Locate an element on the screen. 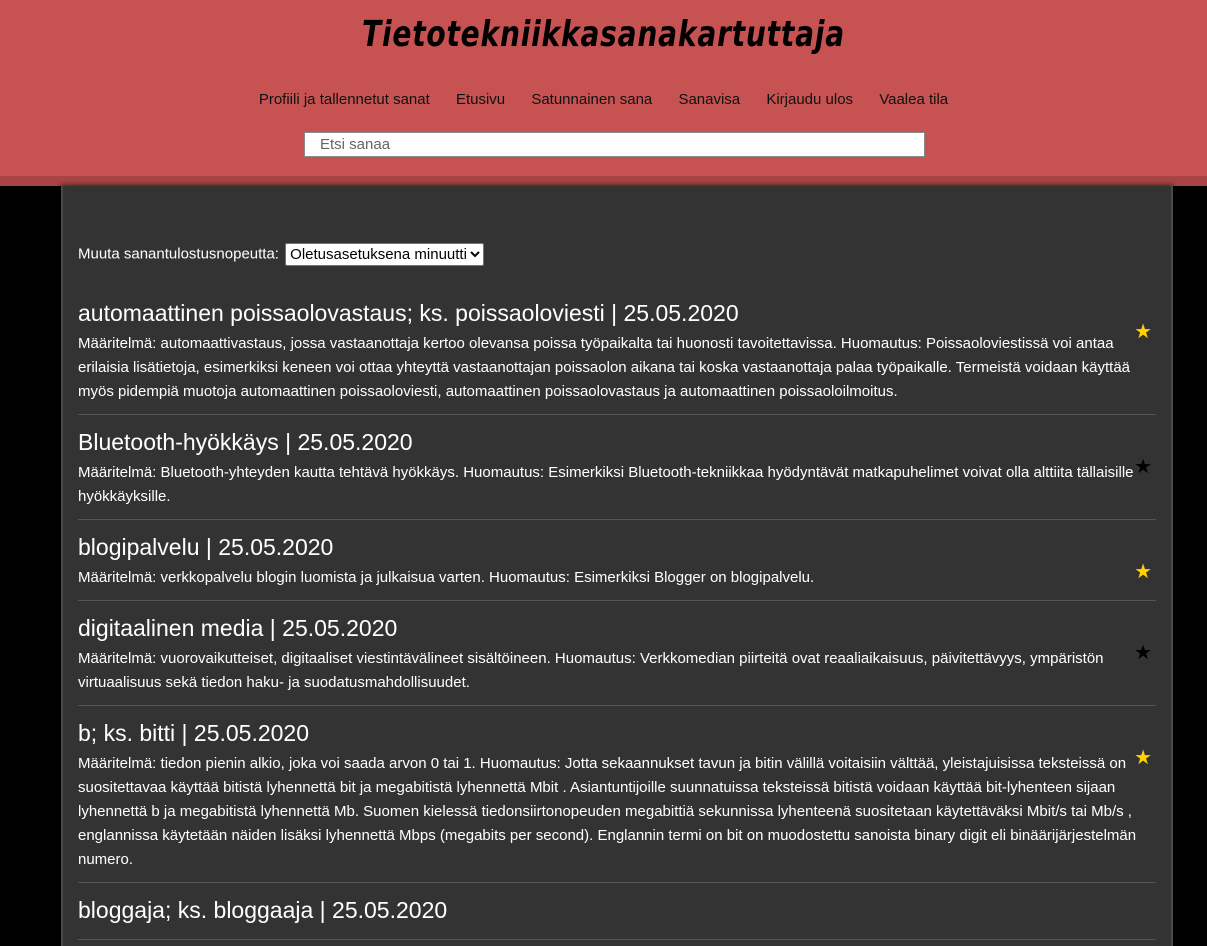 The image size is (1207, 946). speed-label: Muuta sanantulostusnopeutta: is located at coordinates (178, 254).